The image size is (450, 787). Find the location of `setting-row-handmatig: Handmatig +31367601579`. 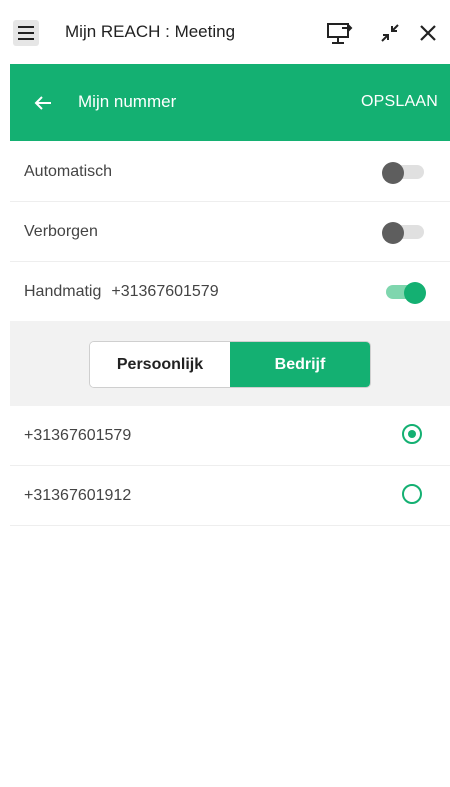

setting-row-handmatig: Handmatig +31367601579 is located at coordinates (230, 292).